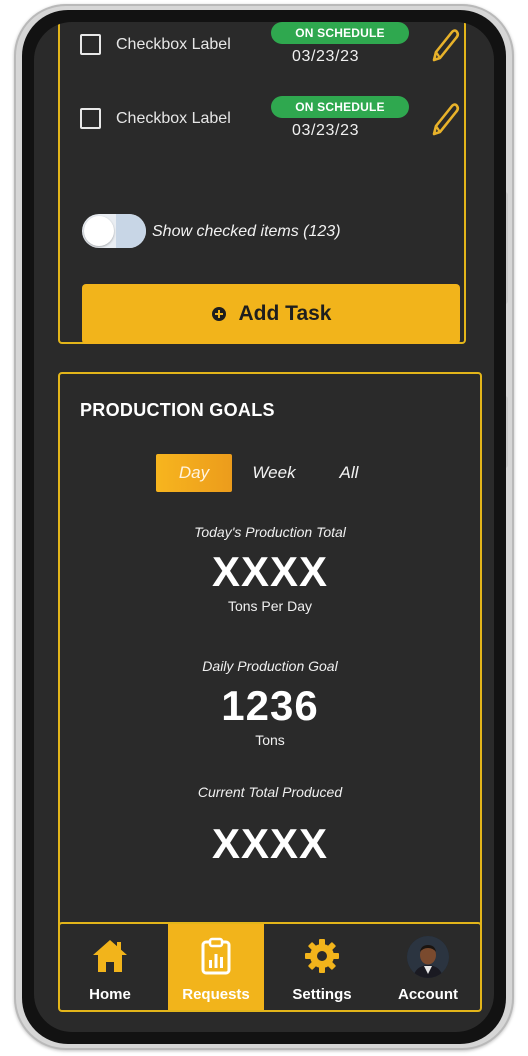  I want to click on tab-all: All, so click(349, 473).